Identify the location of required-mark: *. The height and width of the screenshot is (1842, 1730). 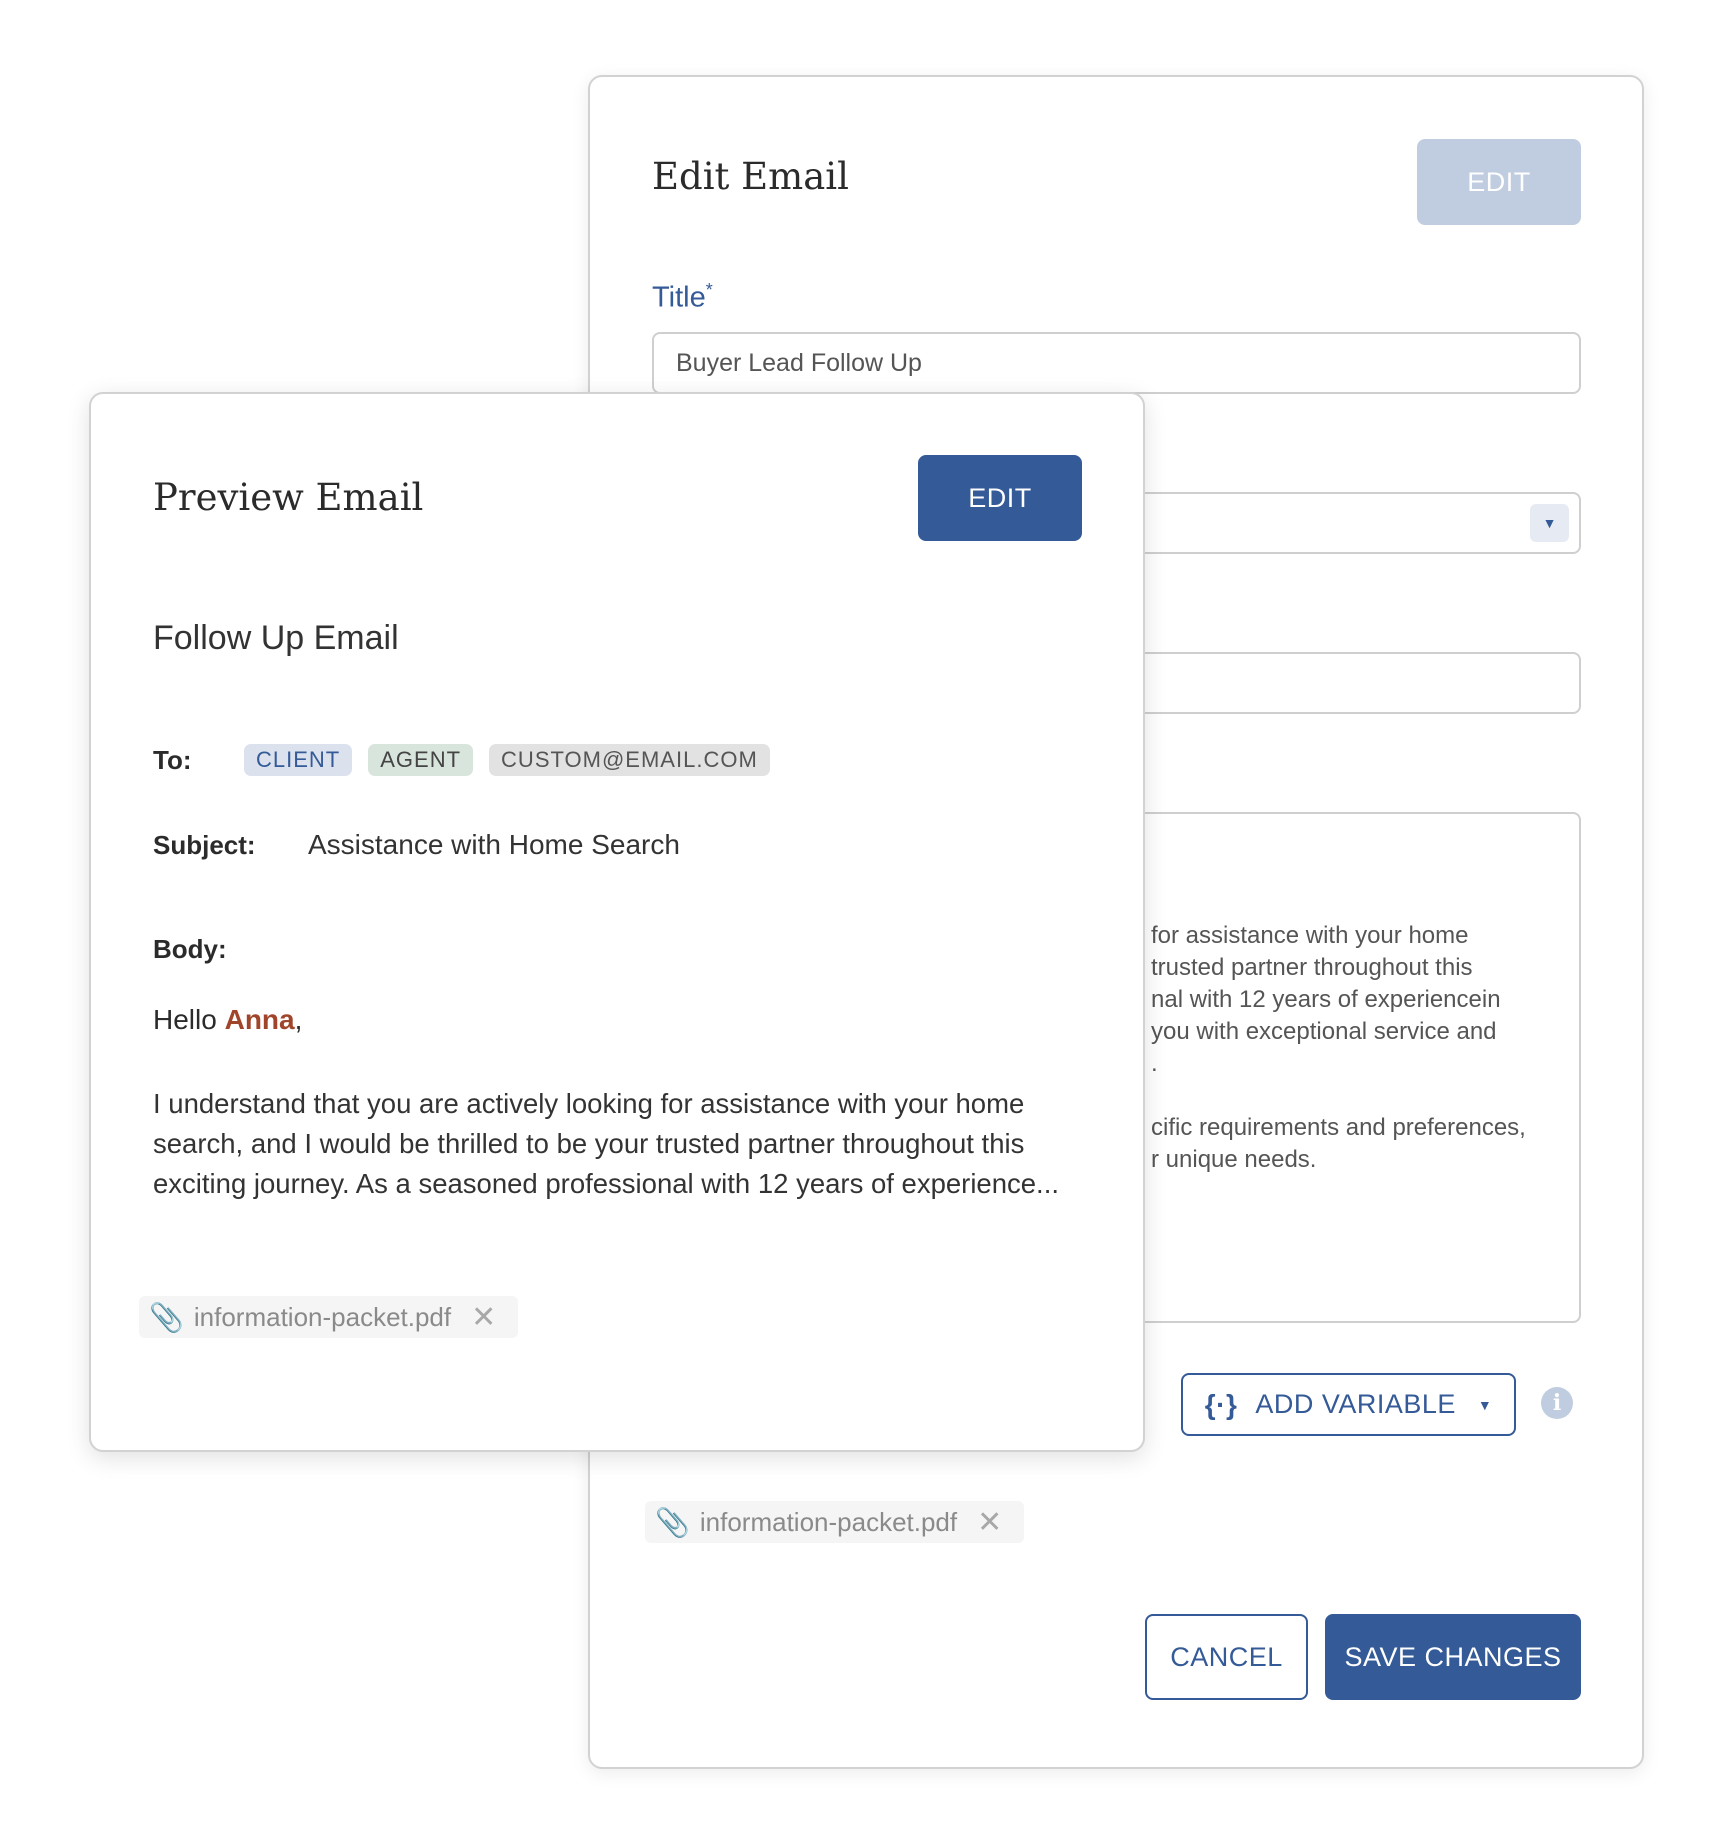
(709, 290).